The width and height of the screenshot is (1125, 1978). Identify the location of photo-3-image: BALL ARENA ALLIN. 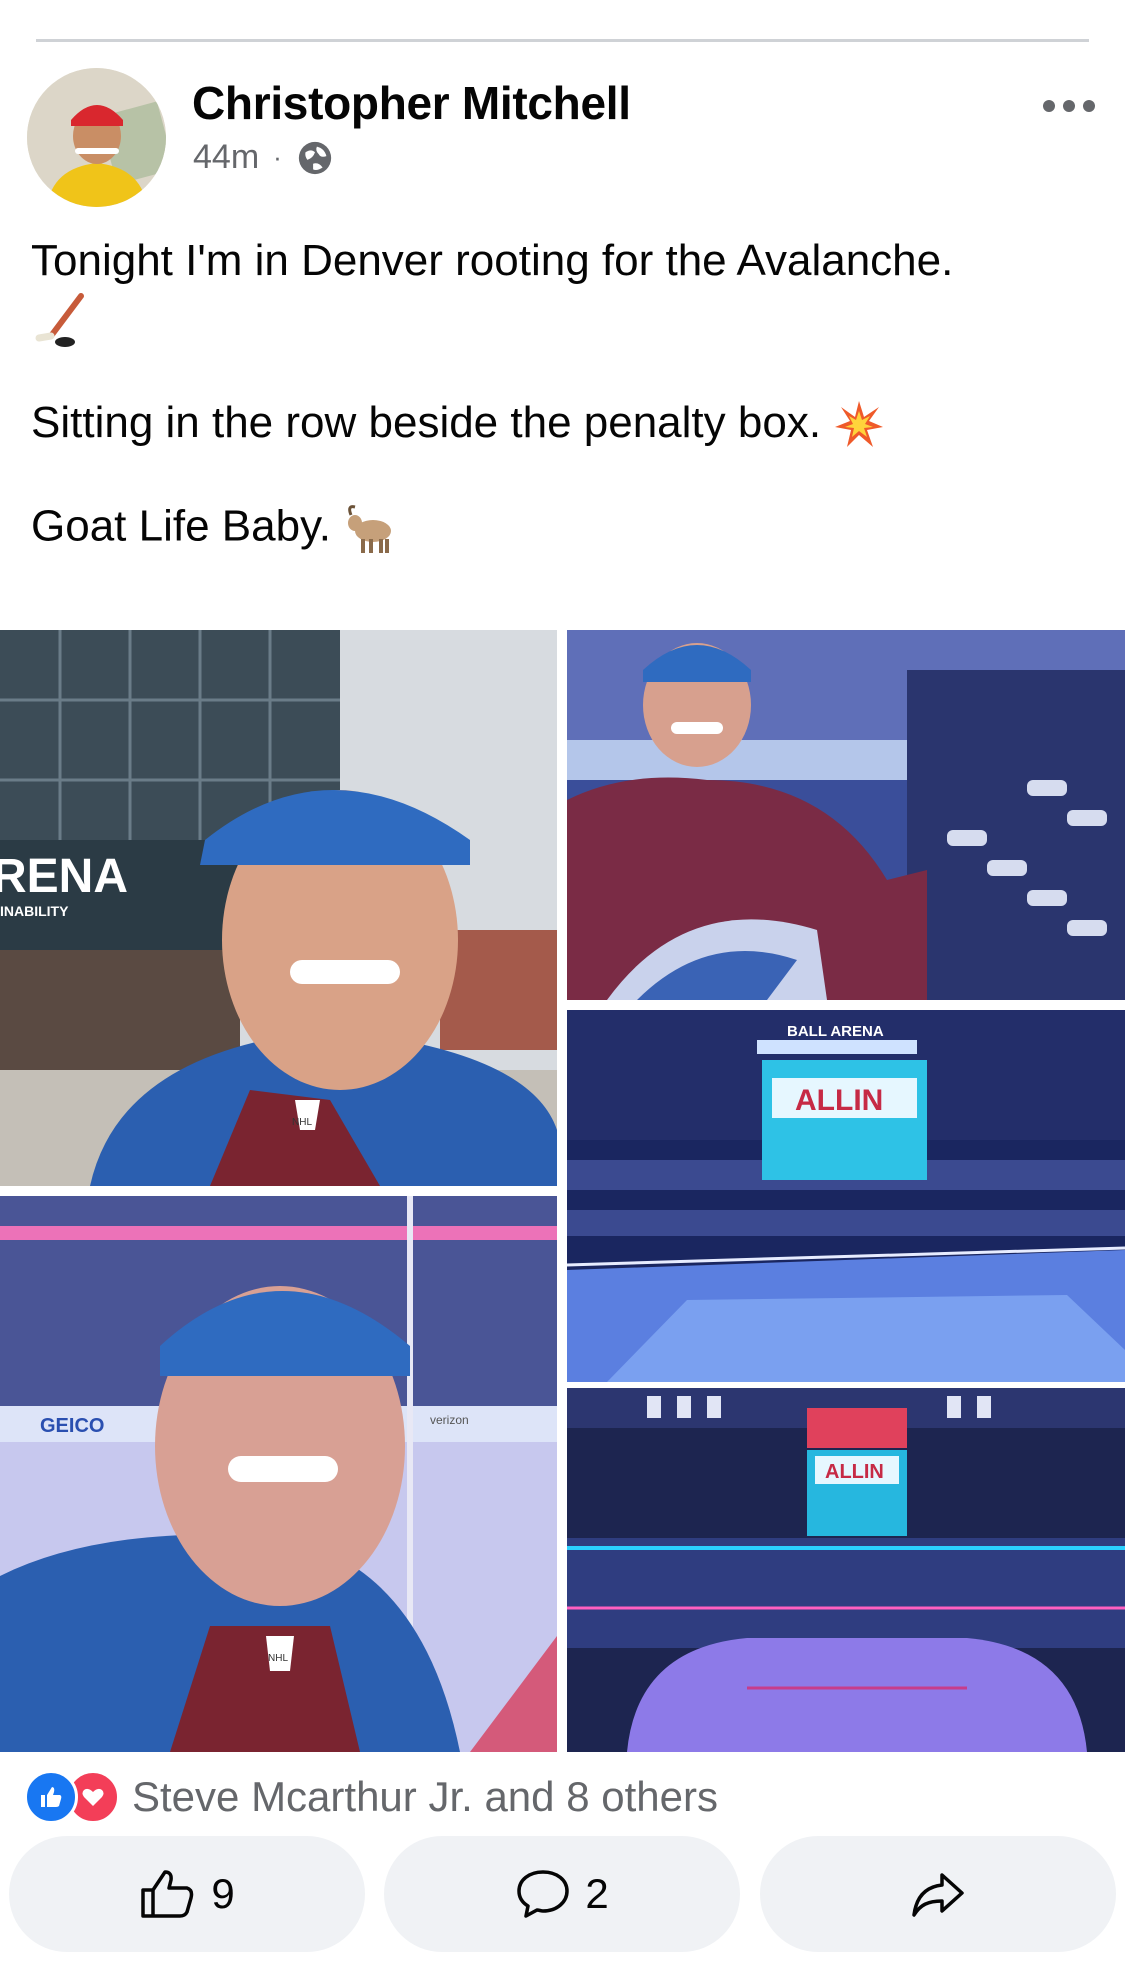
(846, 1196).